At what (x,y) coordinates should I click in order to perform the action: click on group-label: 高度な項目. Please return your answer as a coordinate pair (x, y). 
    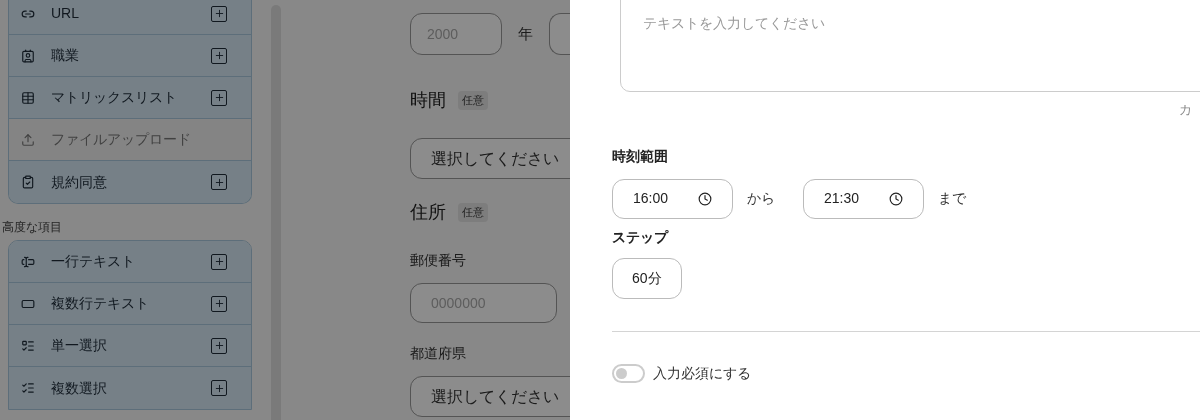
    Looking at the image, I should click on (32, 227).